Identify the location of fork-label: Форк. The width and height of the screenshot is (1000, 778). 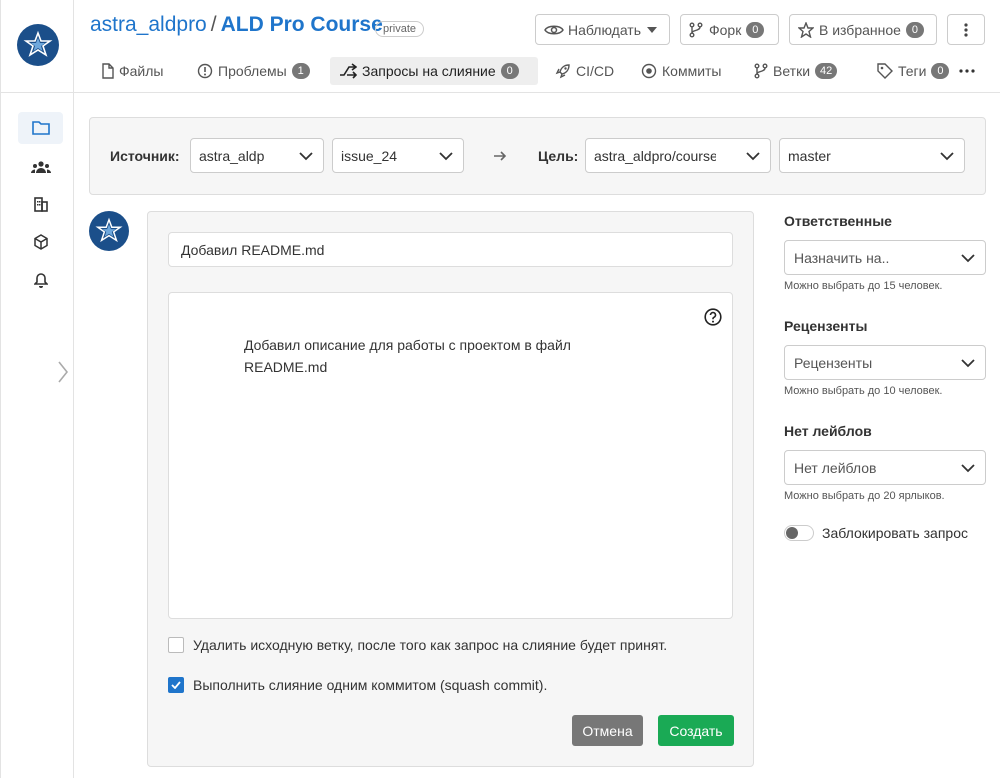
(725, 29).